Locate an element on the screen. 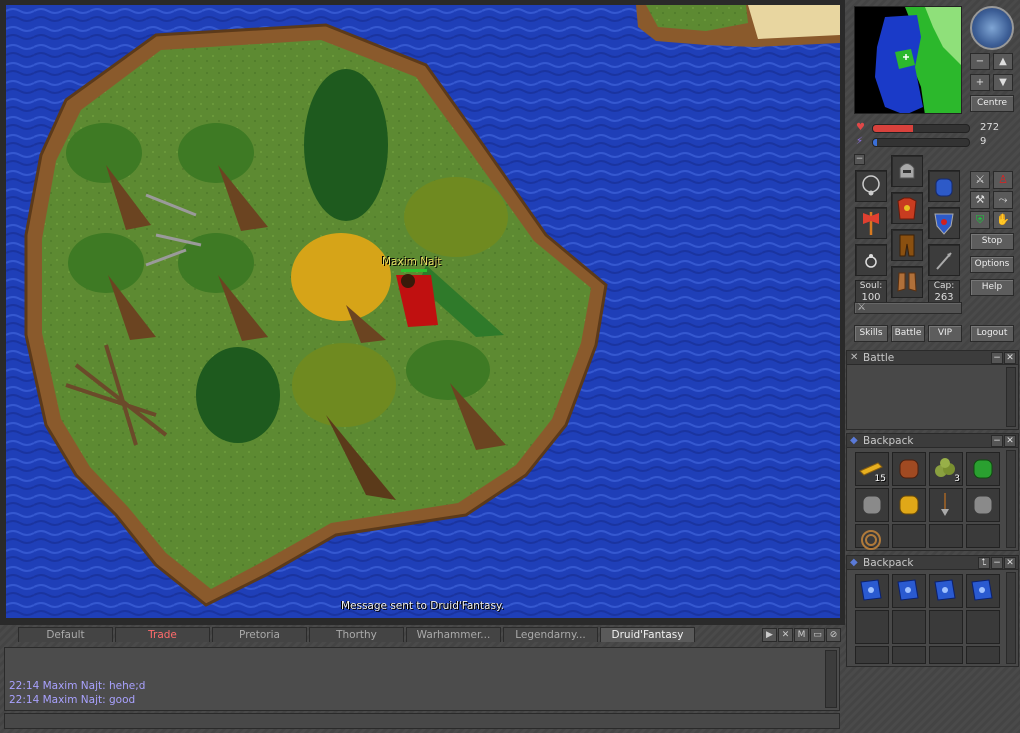  chat-tab-druid-fantasy: Druid'Fantasy is located at coordinates (647, 634).